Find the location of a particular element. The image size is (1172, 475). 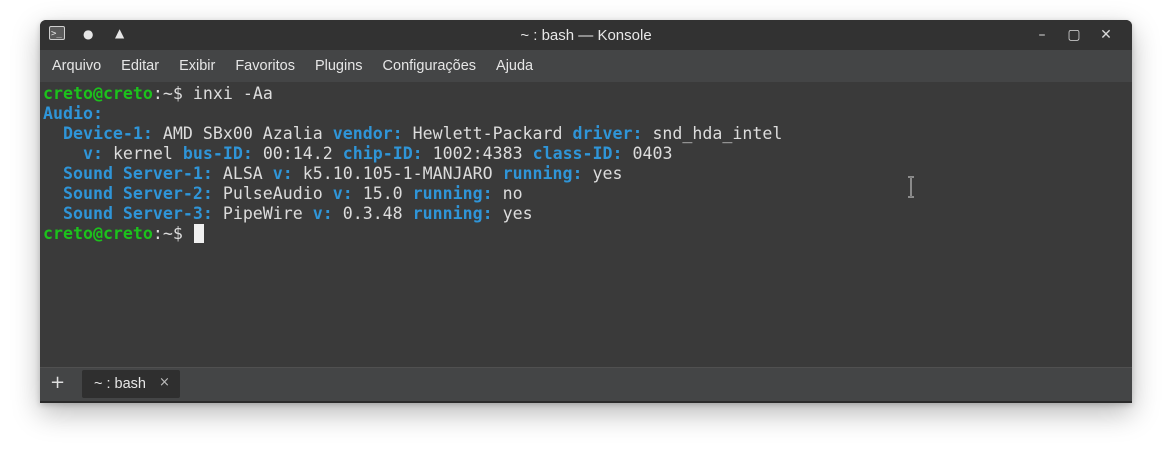

output-key: chip-ID: is located at coordinates (382, 153).